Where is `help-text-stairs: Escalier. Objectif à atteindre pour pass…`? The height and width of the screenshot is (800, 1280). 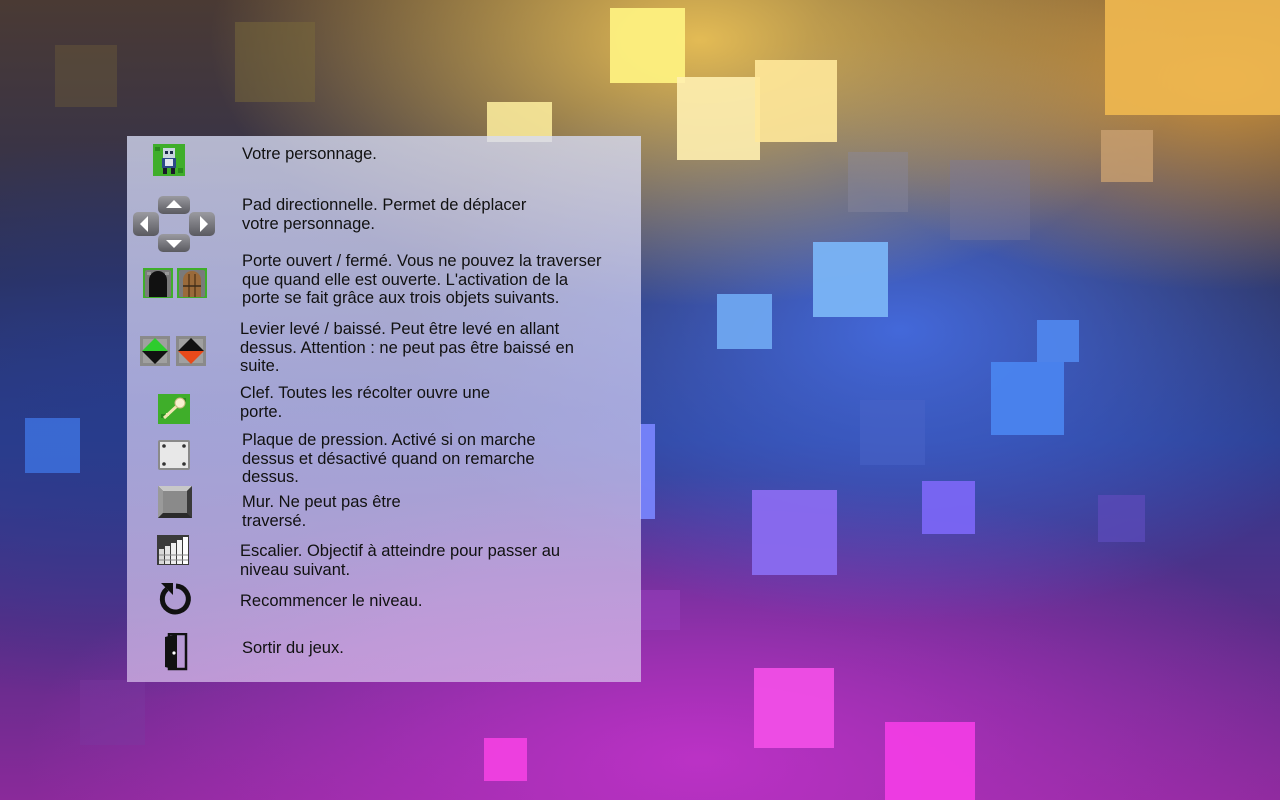
help-text-stairs: Escalier. Objectif à atteindre pour pass… is located at coordinates (400, 560).